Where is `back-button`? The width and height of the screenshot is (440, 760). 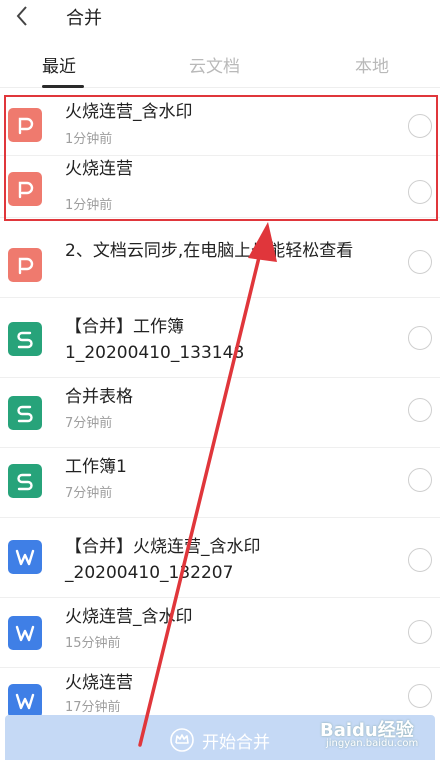 back-button is located at coordinates (22, 16).